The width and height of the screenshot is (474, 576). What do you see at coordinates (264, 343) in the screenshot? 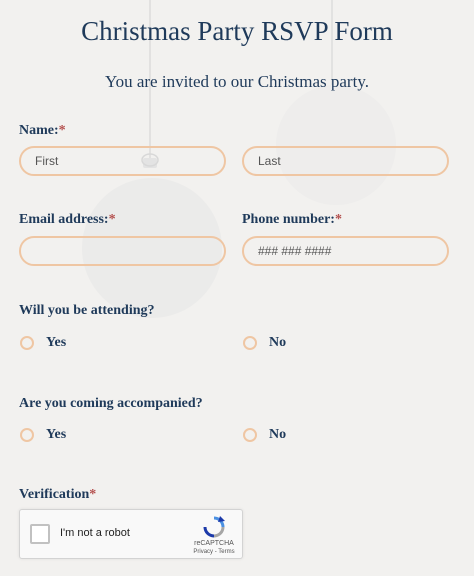
I see `attending-no-radio: No` at bounding box center [264, 343].